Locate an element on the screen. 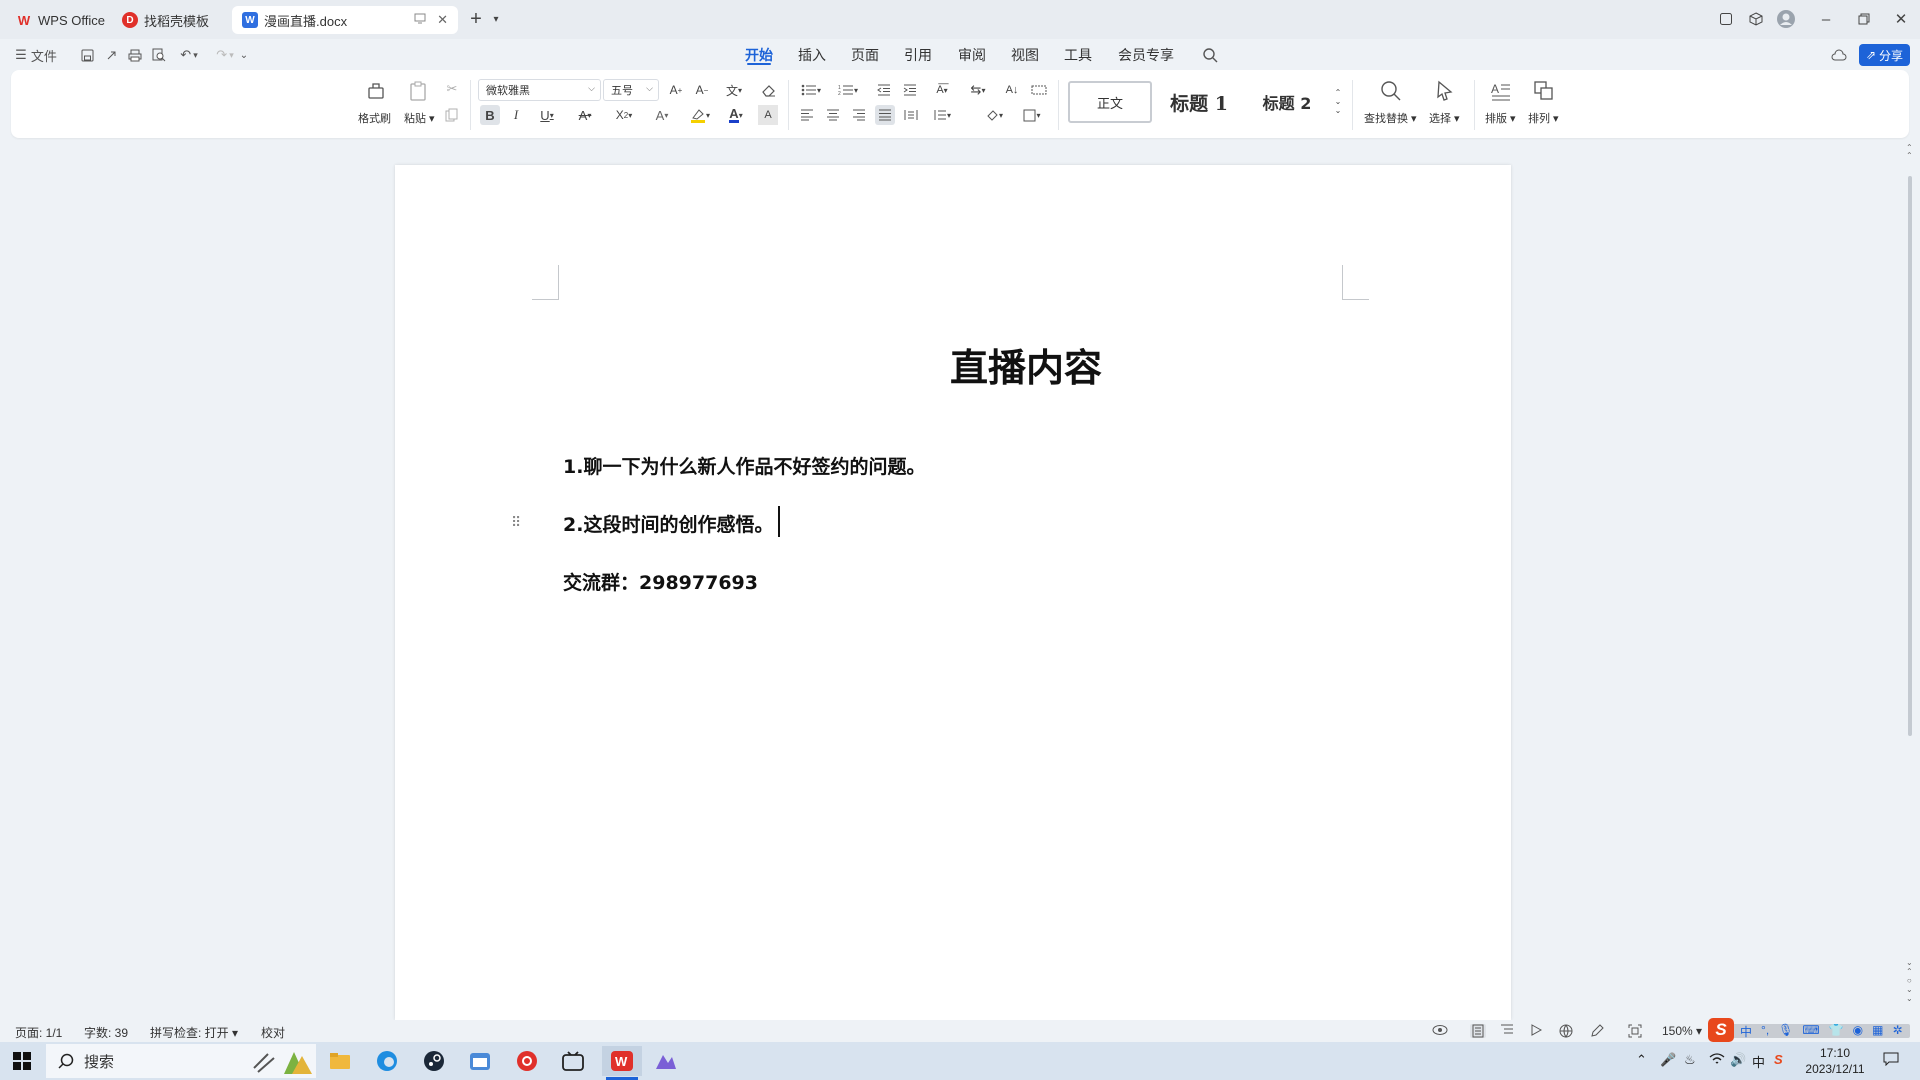 The image size is (1920, 1080). find-replace-button: 查找替换 ▾ is located at coordinates (1390, 118).